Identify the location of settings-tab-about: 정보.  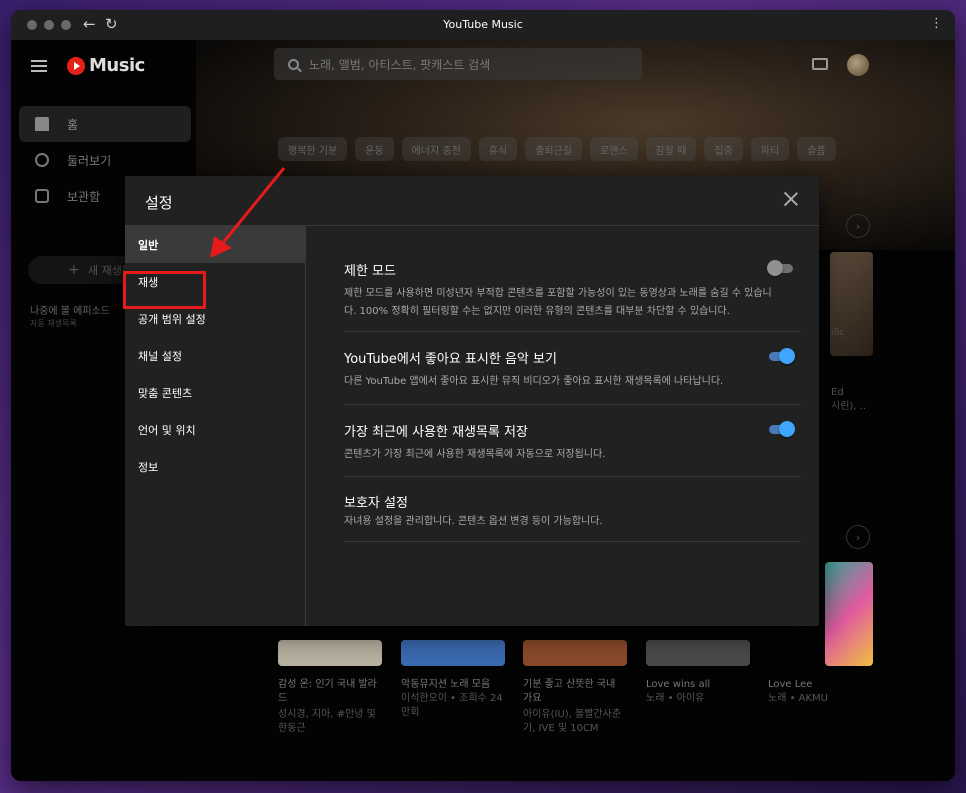
(215, 466).